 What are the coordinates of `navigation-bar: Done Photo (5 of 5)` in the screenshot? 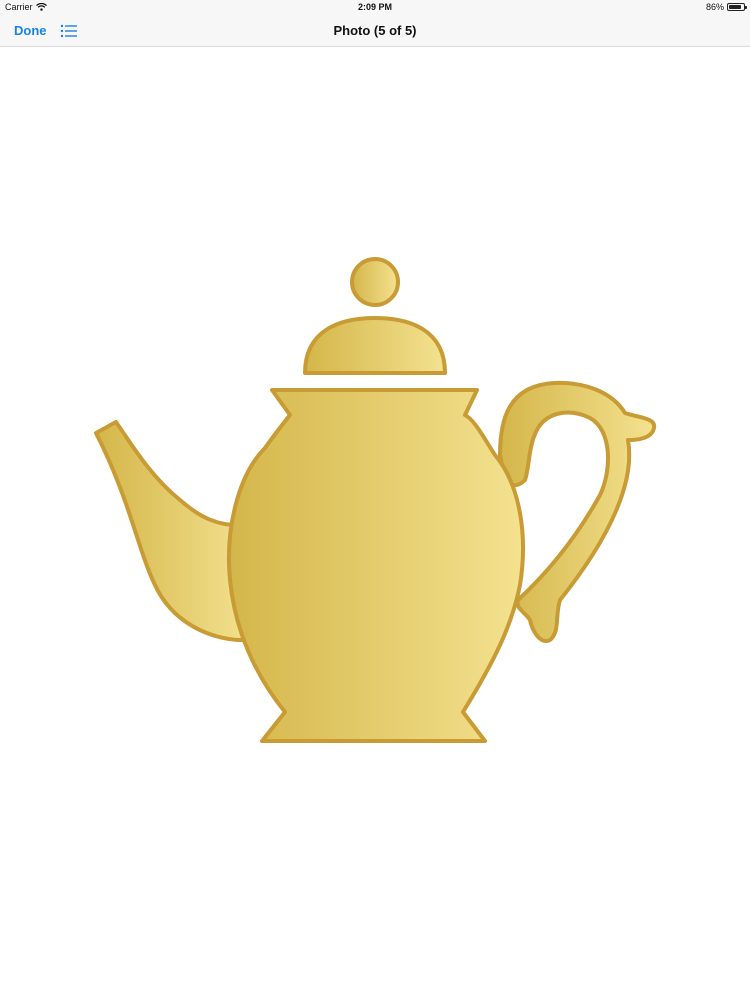 It's located at (375, 30).